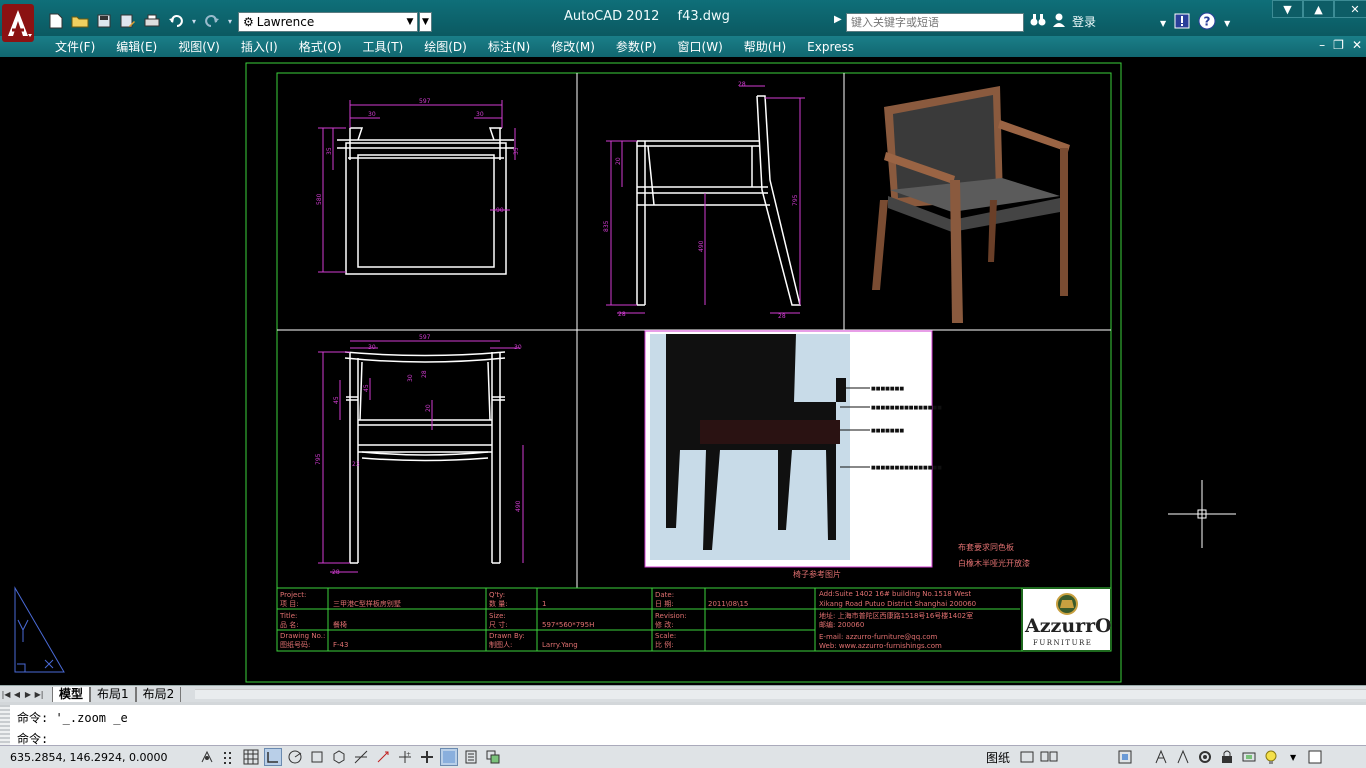  I want to click on status-menu-icon: ▼, so click(1293, 757).